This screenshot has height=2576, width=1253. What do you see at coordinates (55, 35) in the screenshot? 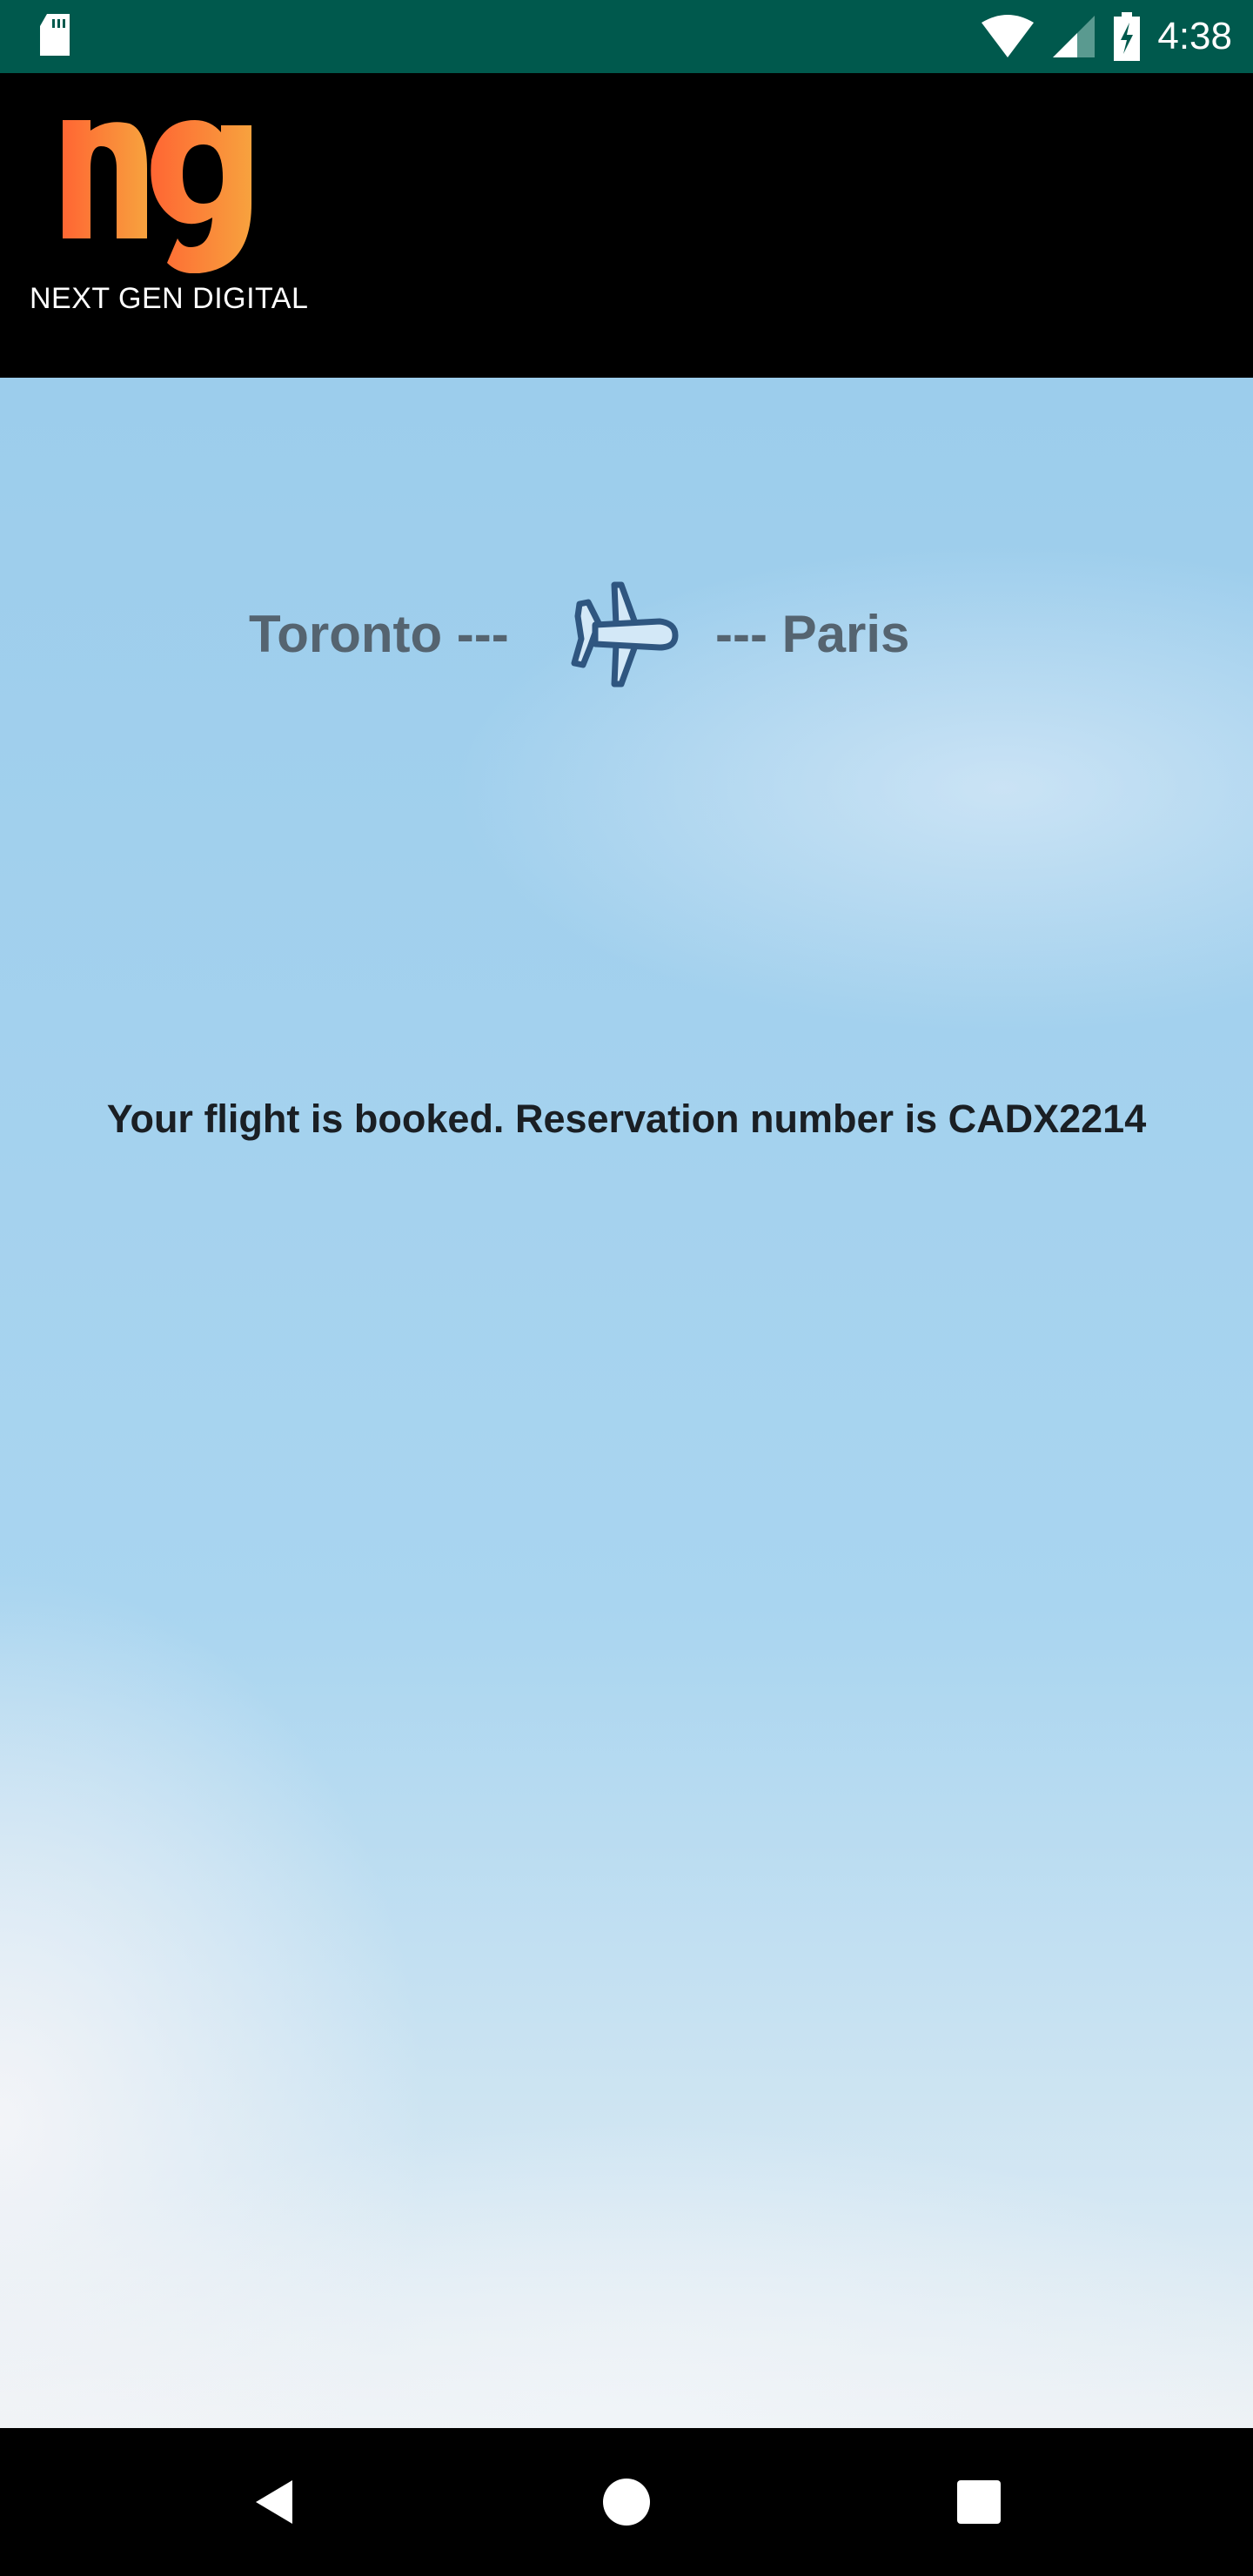
I see `sd-card-icon` at bounding box center [55, 35].